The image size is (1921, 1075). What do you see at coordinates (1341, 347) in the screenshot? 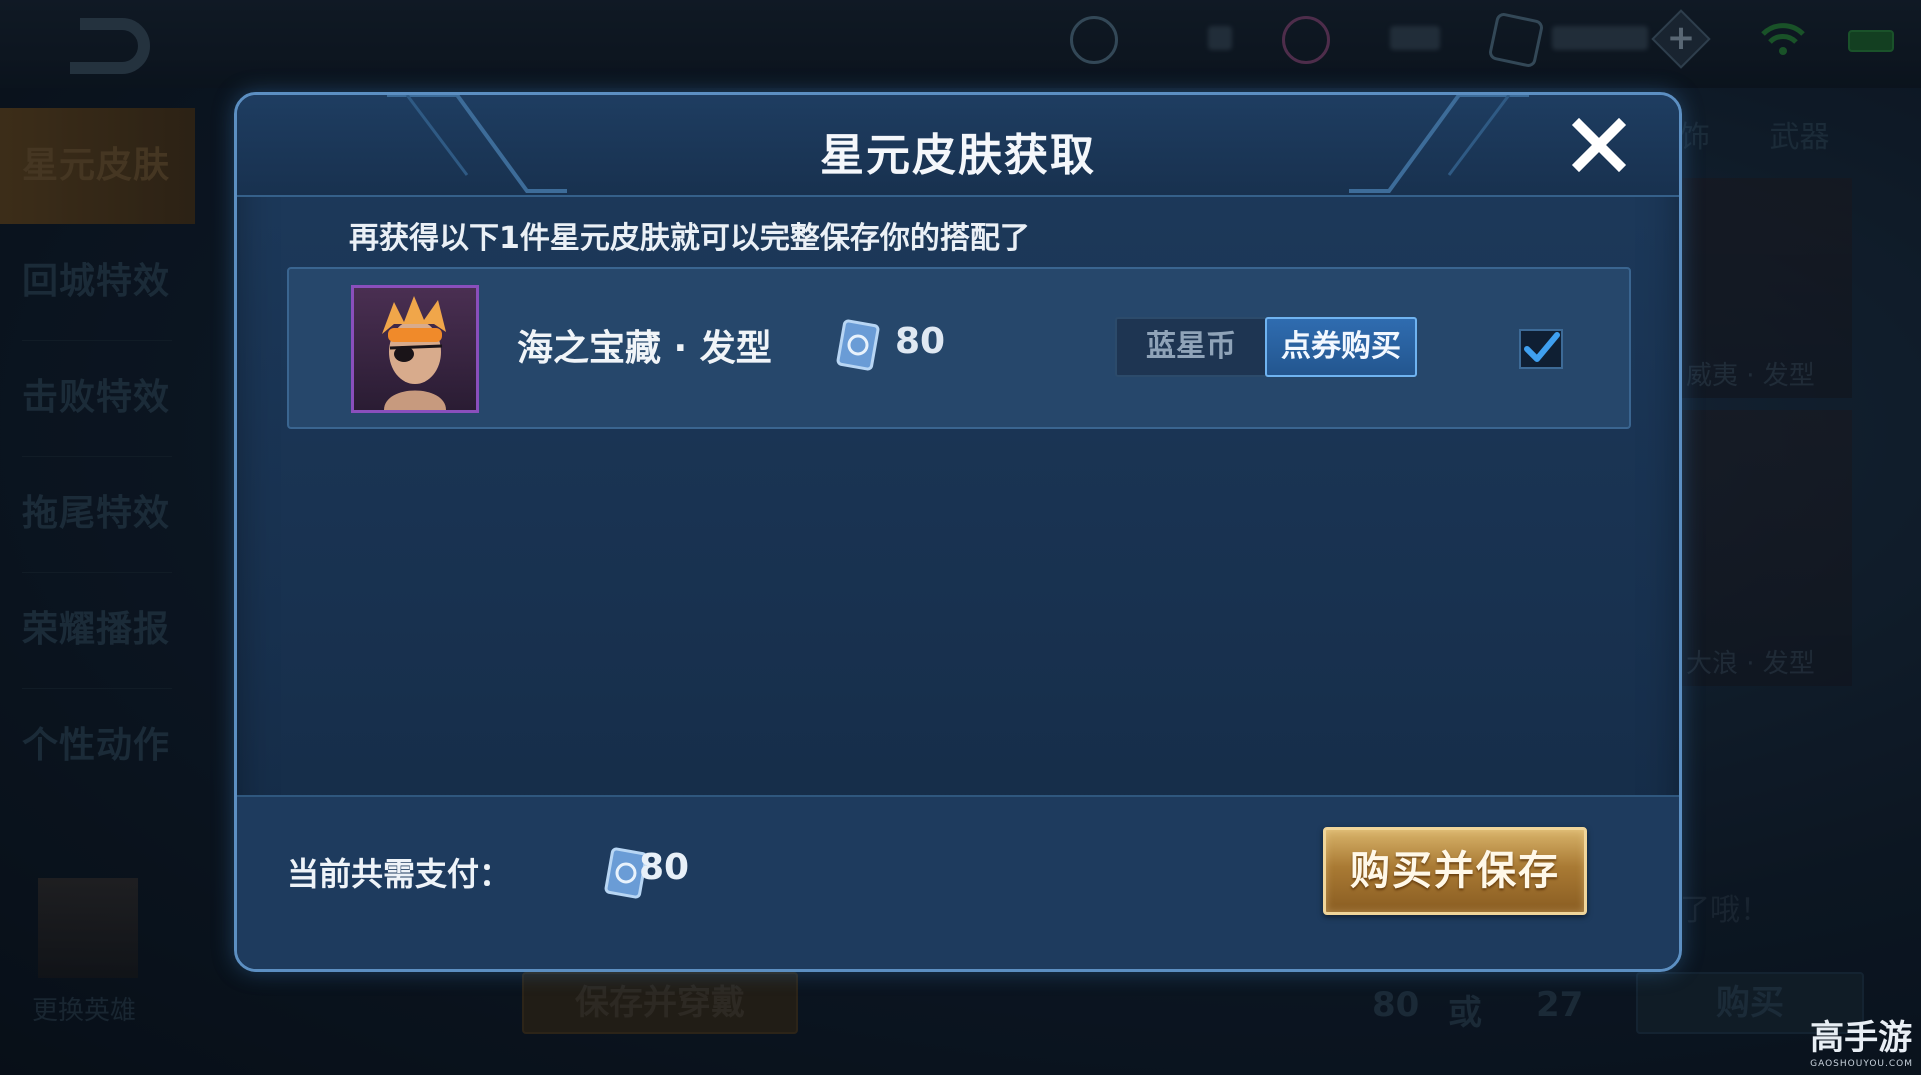
I see `pay-option-coupon: 点券购买` at bounding box center [1341, 347].